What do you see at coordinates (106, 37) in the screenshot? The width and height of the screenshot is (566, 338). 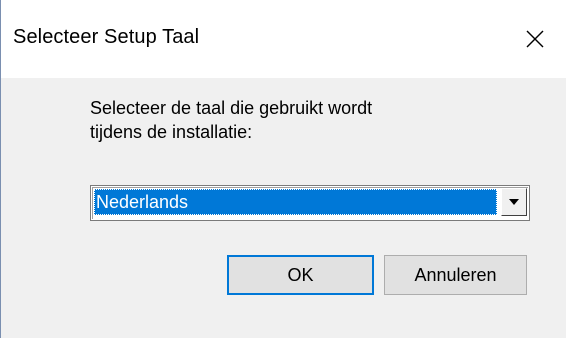 I see `window-title: Selecteer Setup Taal` at bounding box center [106, 37].